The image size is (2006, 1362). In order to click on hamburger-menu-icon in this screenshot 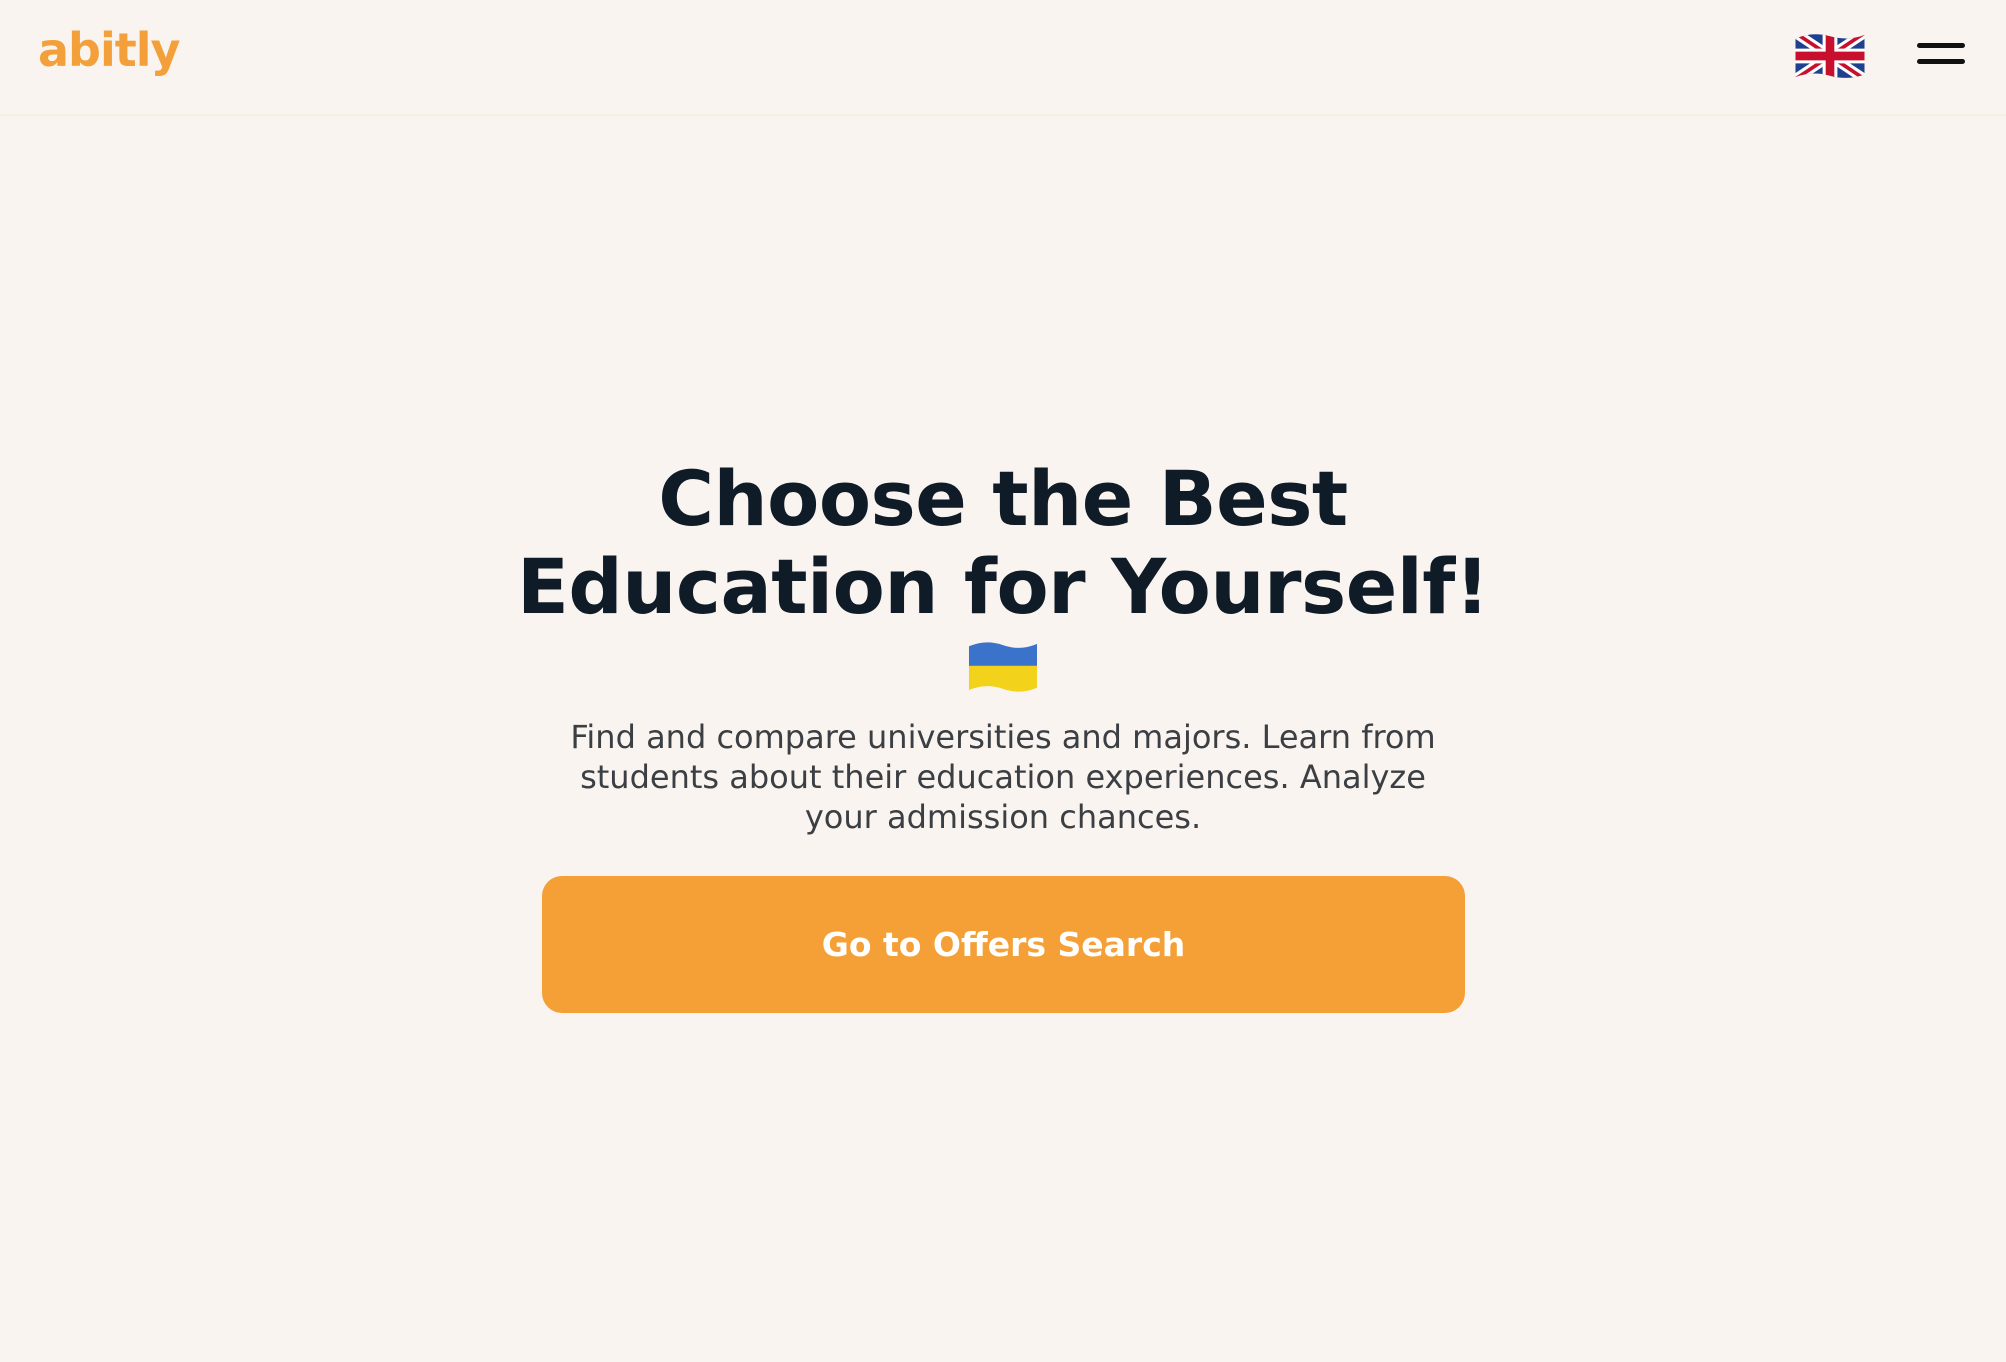, I will do `click(1941, 45)`.